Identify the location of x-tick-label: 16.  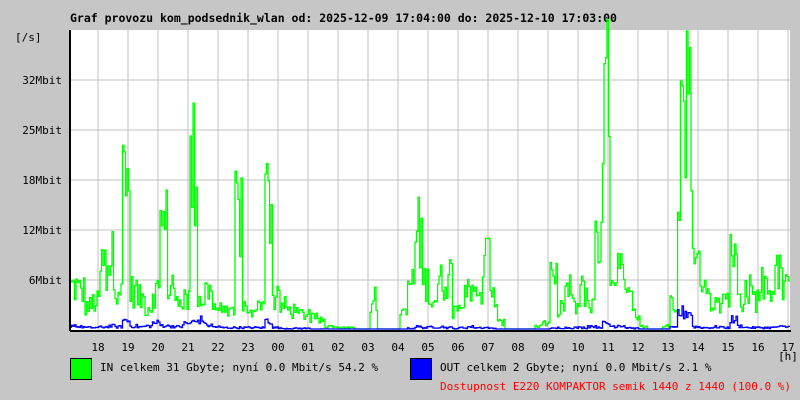
(757, 347).